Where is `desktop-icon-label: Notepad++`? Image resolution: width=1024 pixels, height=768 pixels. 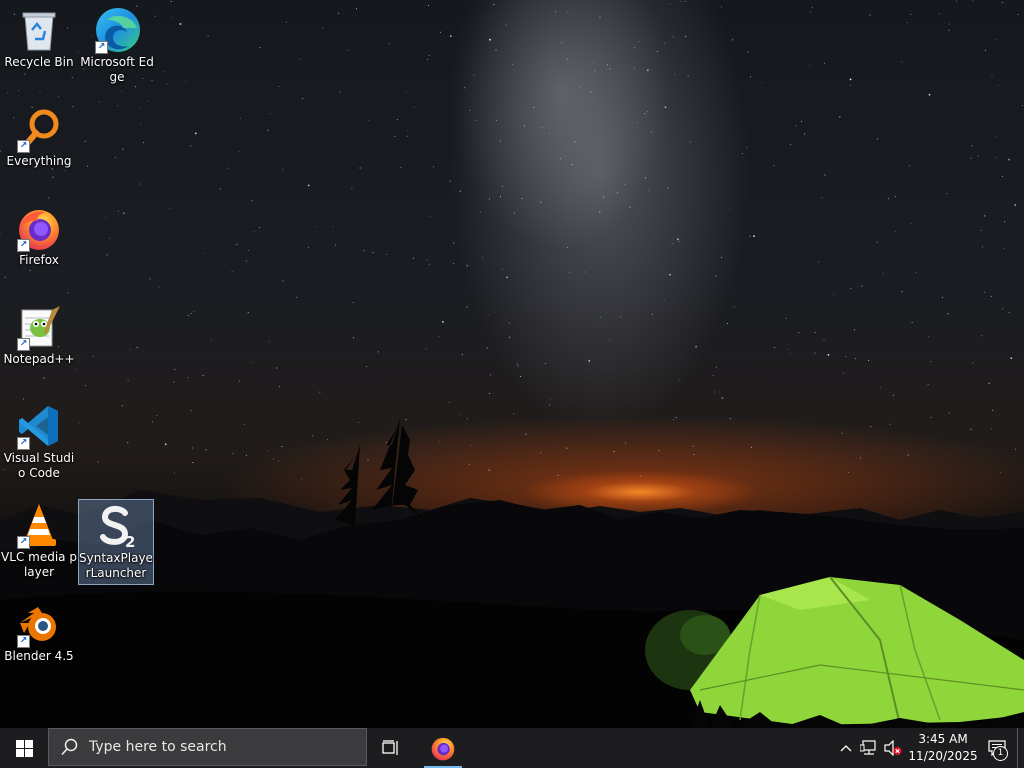 desktop-icon-label: Notepad++ is located at coordinates (39, 359).